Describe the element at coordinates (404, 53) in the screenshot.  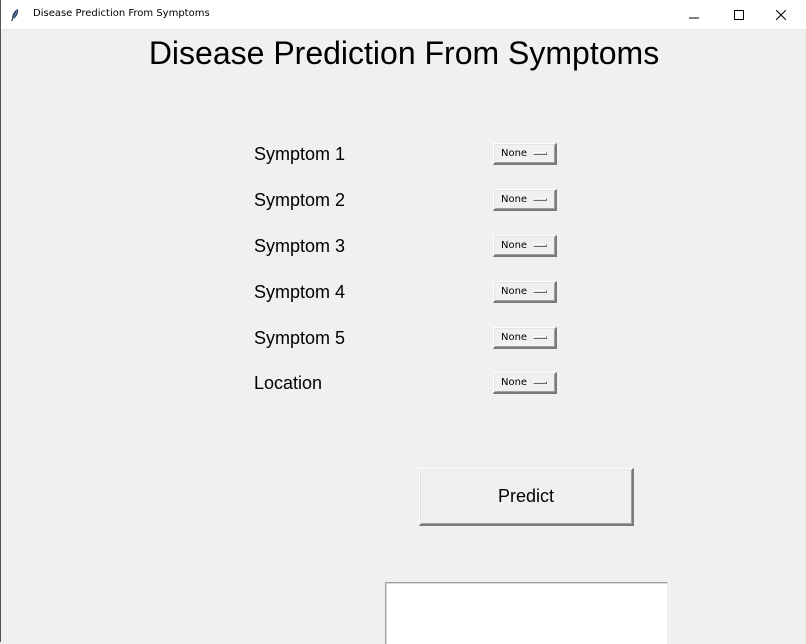
I see `page-title: Disease Prediction From Symptoms` at that location.